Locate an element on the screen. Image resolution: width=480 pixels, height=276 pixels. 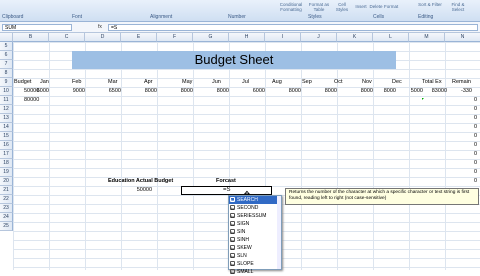
column-header: I is located at coordinates (283, 37).